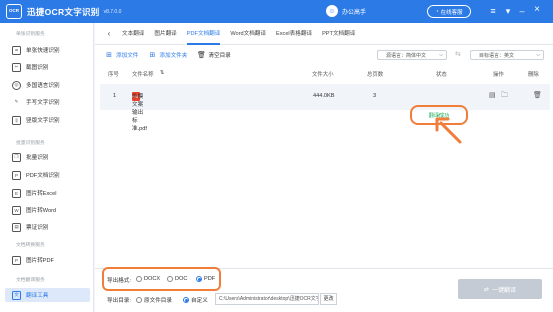 The image size is (553, 312). What do you see at coordinates (162, 73) in the screenshot?
I see `sort-icon: ⇅` at bounding box center [162, 73].